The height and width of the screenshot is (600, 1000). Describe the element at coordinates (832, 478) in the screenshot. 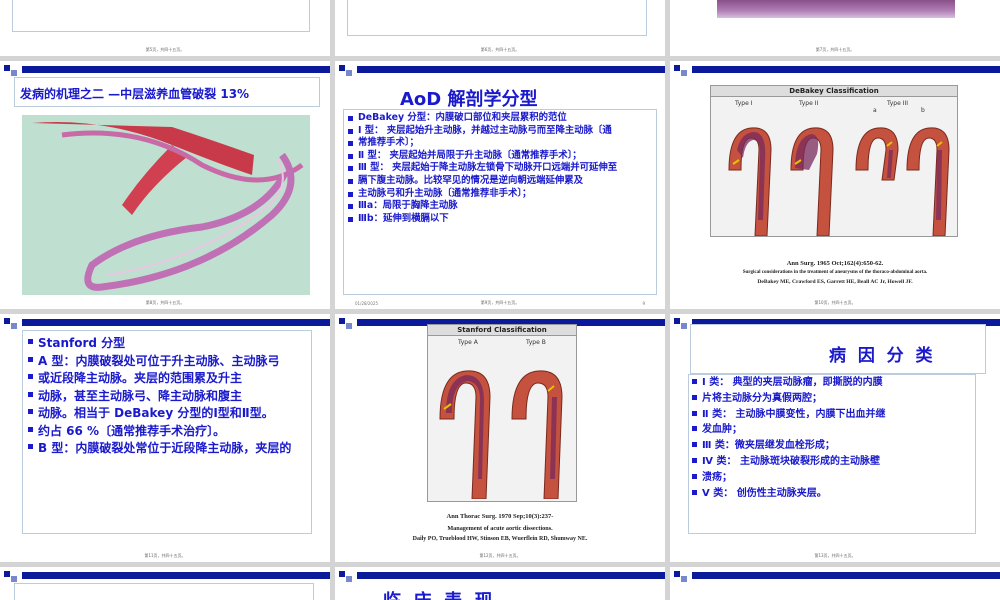

I see `list-item: 溃疡；` at that location.